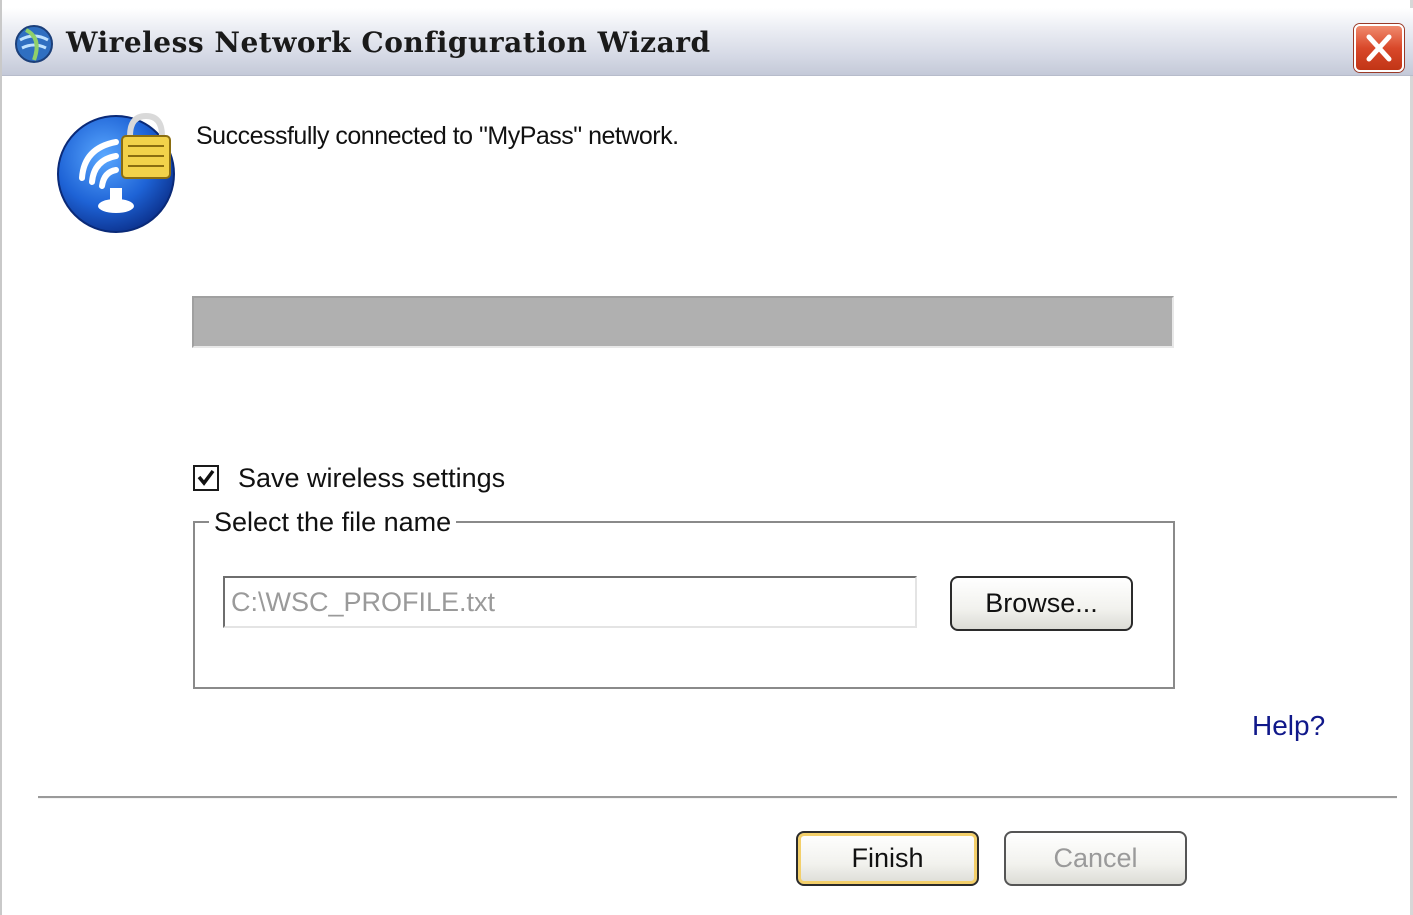 Image resolution: width=1413 pixels, height=915 pixels. What do you see at coordinates (1288, 726) in the screenshot?
I see `help-link: Help?` at bounding box center [1288, 726].